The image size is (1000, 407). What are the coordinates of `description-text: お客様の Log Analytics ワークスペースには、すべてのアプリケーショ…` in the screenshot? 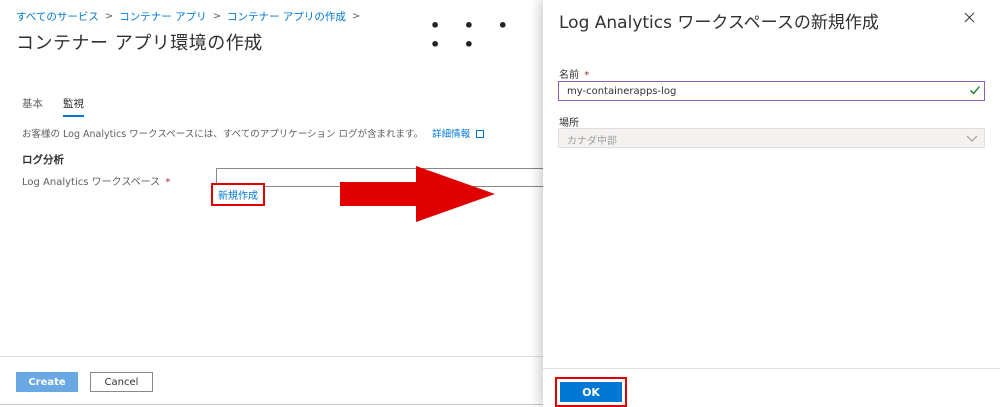 It's located at (223, 134).